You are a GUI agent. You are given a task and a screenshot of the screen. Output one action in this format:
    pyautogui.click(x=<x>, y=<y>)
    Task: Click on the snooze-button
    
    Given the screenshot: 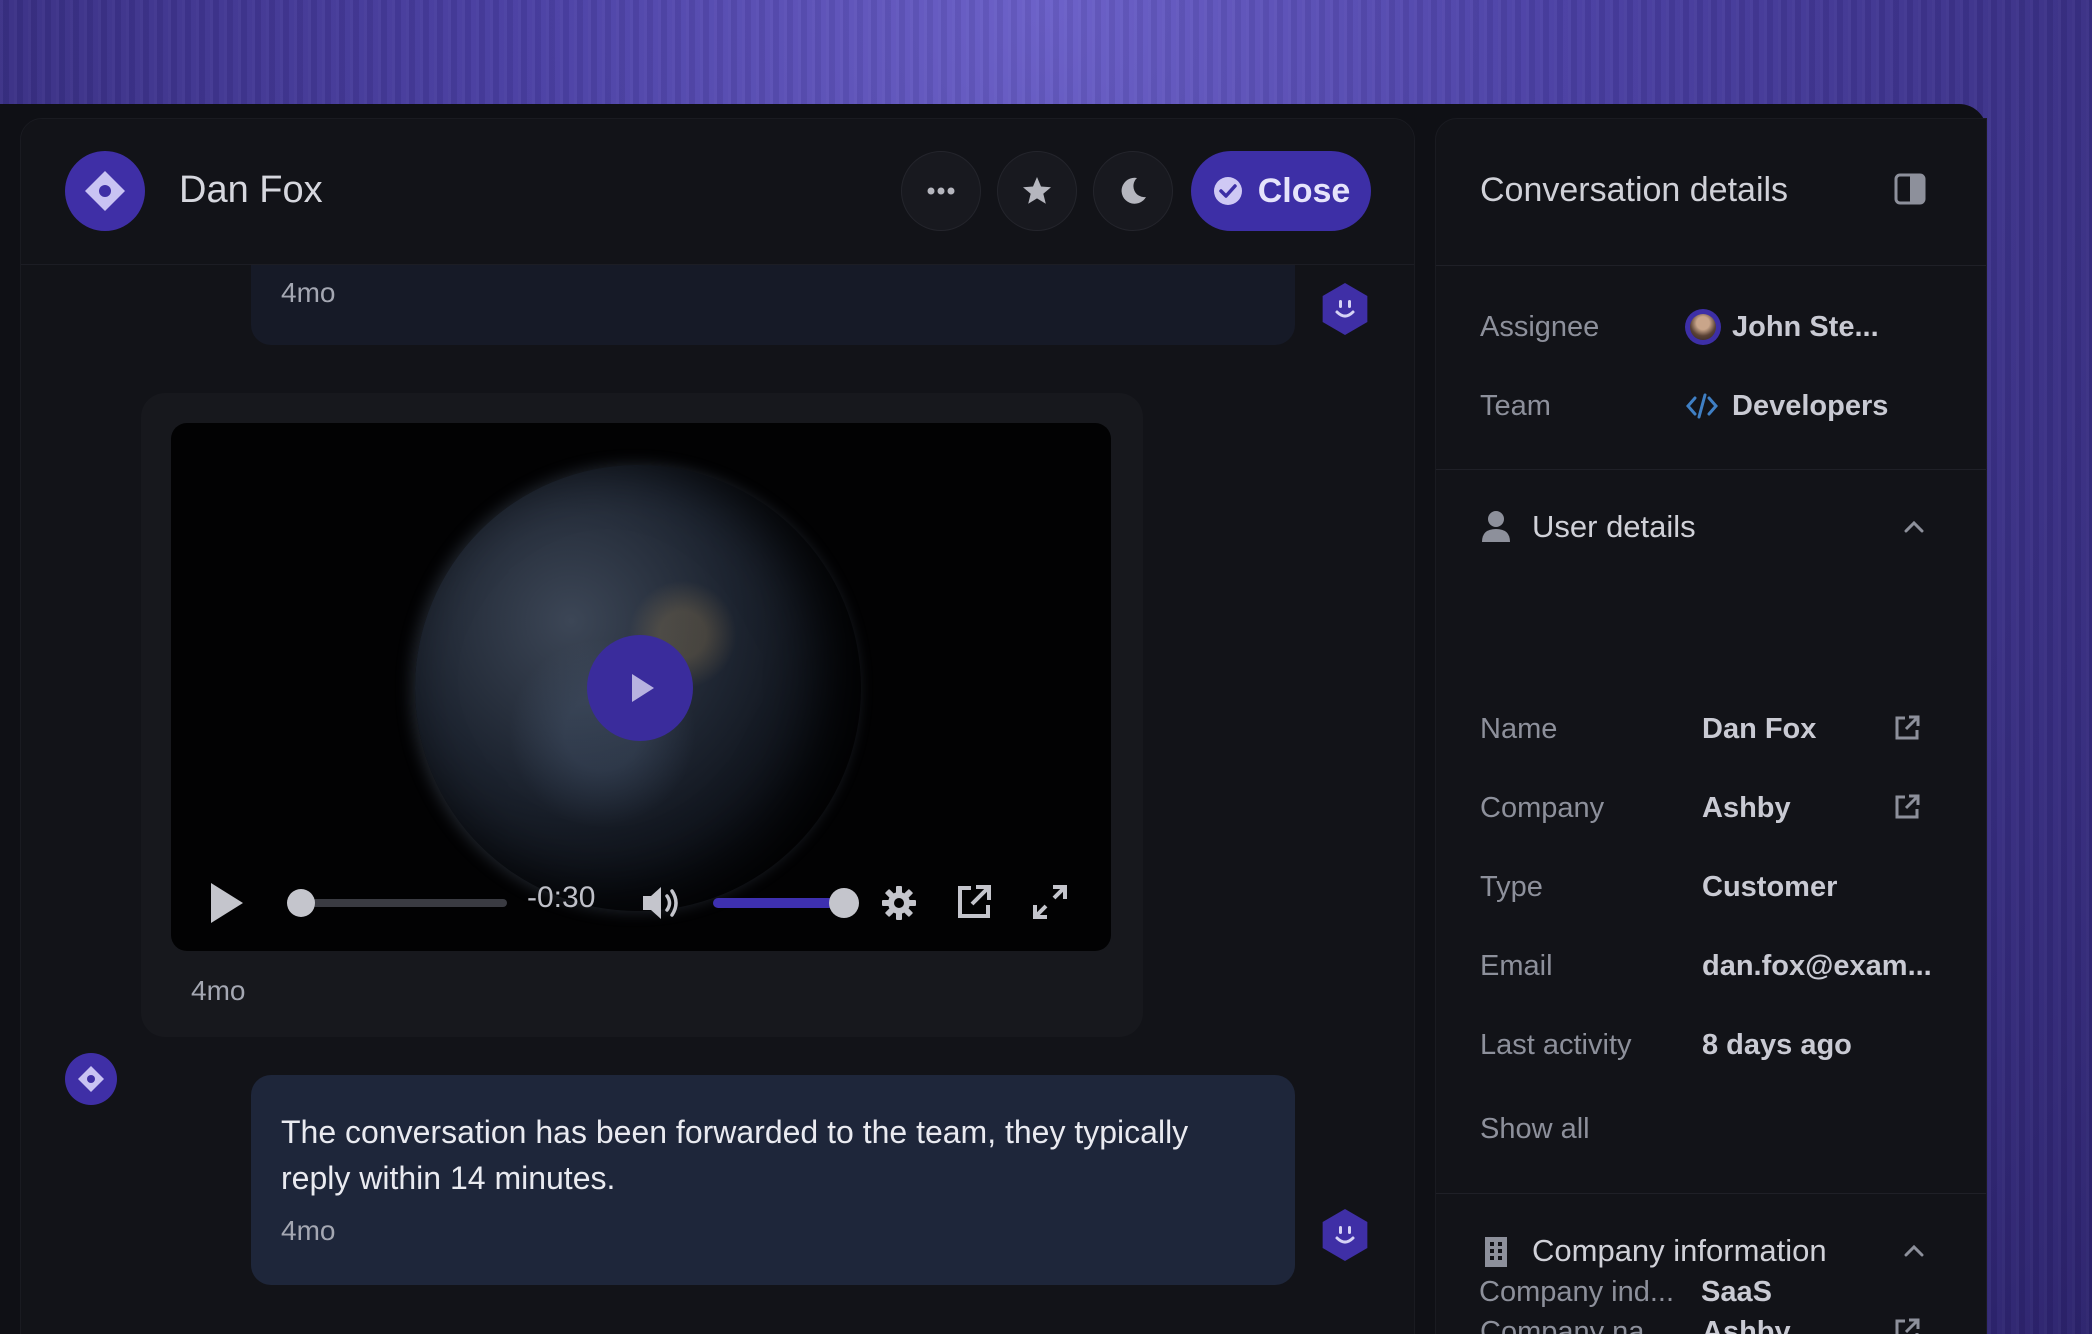 What is the action you would take?
    pyautogui.click(x=1133, y=191)
    